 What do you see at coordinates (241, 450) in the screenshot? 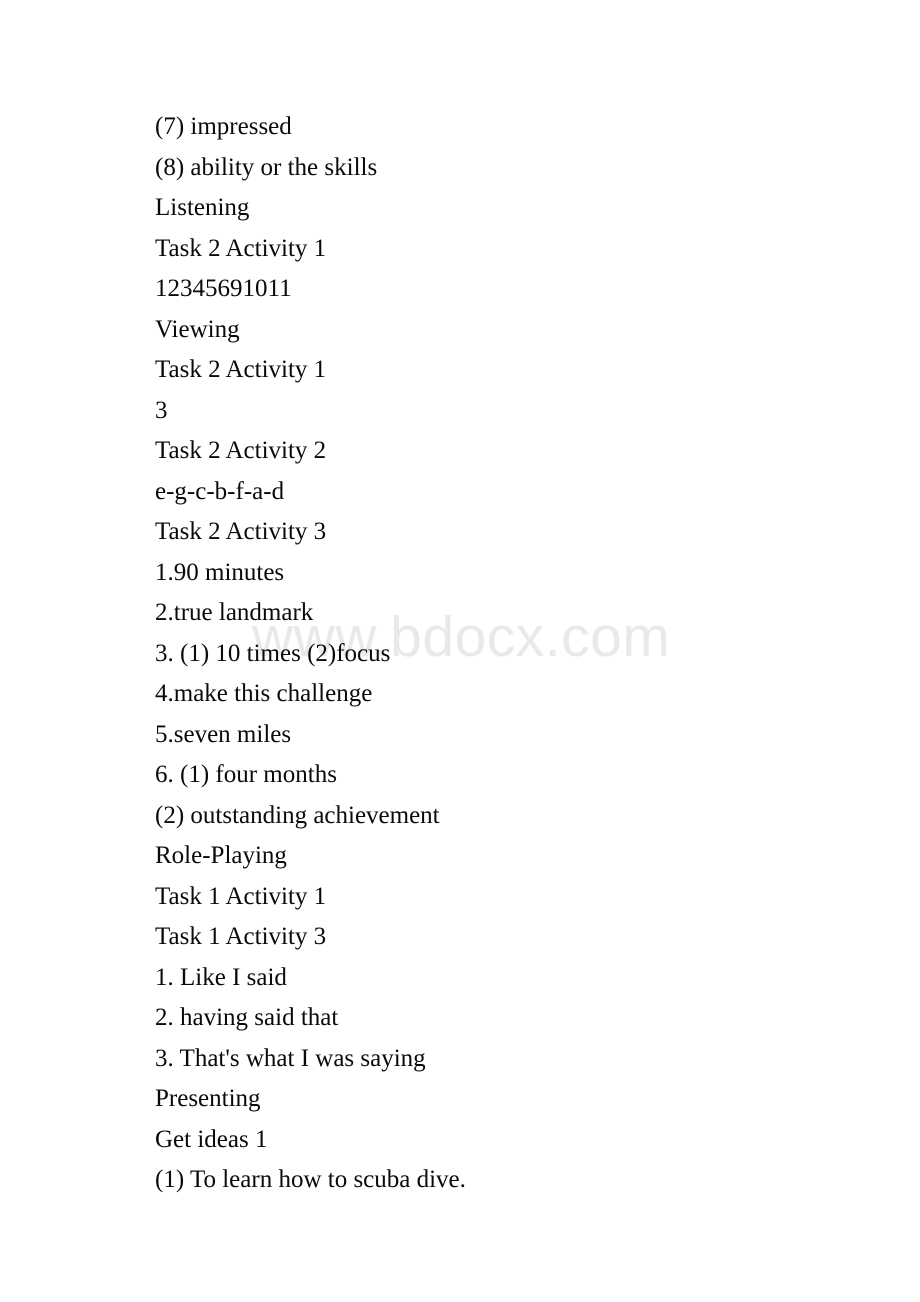
I see `text-line: Task 2 Activity 2` at bounding box center [241, 450].